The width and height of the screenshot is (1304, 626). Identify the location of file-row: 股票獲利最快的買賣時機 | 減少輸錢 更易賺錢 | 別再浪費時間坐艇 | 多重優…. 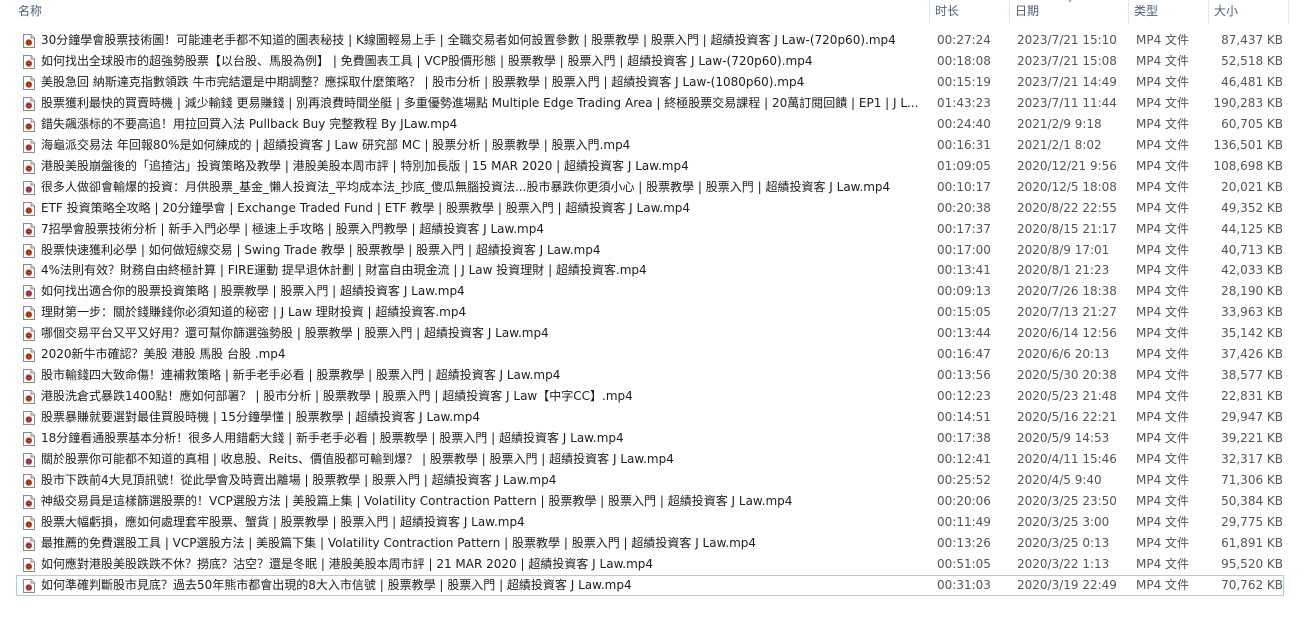
(650, 103).